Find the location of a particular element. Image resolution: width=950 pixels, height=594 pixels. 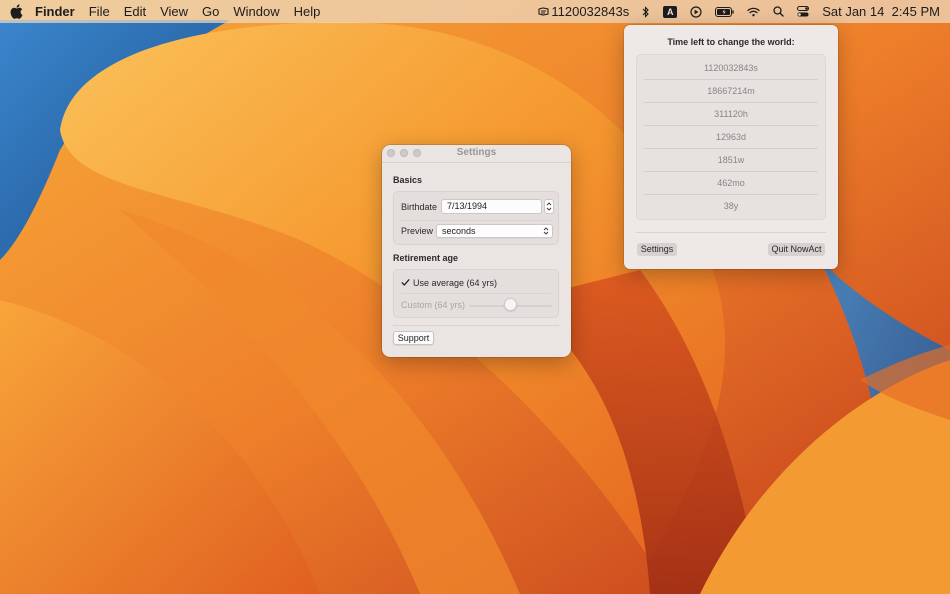

menu-go: Go is located at coordinates (210, 11).